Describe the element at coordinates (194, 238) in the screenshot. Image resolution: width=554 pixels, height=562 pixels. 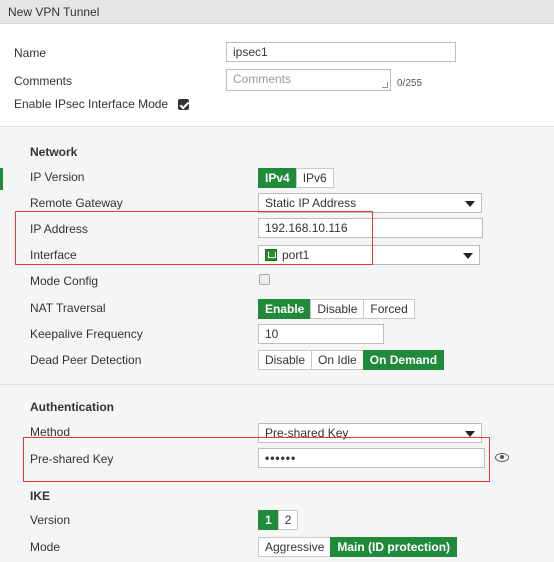
I see `ip-interface-highlight-box` at that location.